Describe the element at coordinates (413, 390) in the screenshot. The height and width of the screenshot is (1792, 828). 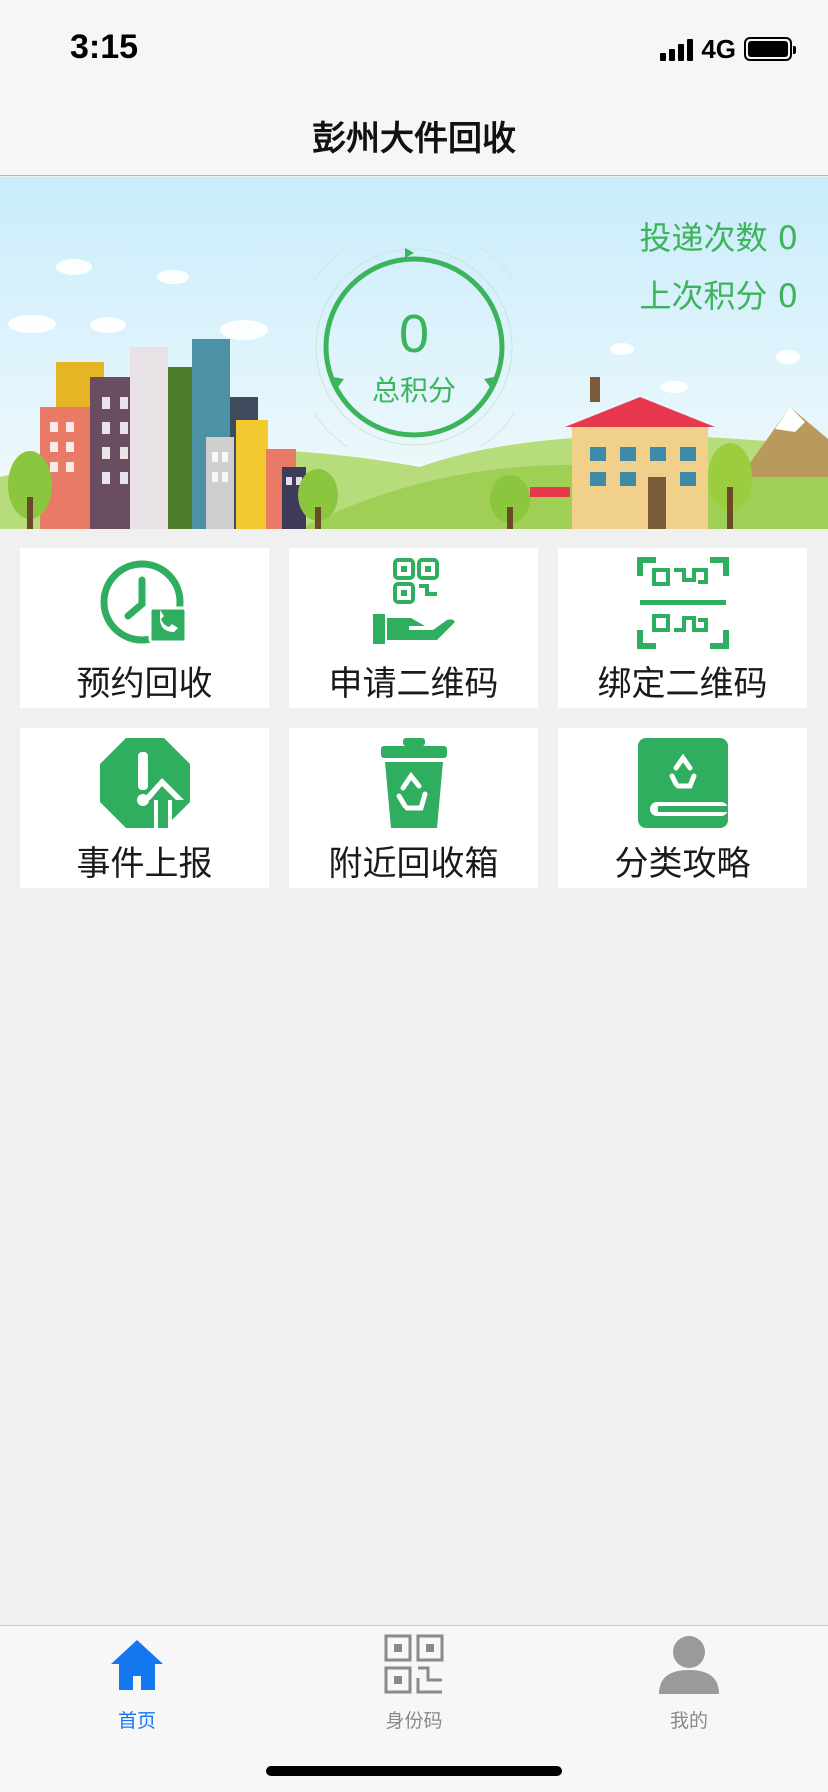
I see `total-points-label: 总积分` at that location.